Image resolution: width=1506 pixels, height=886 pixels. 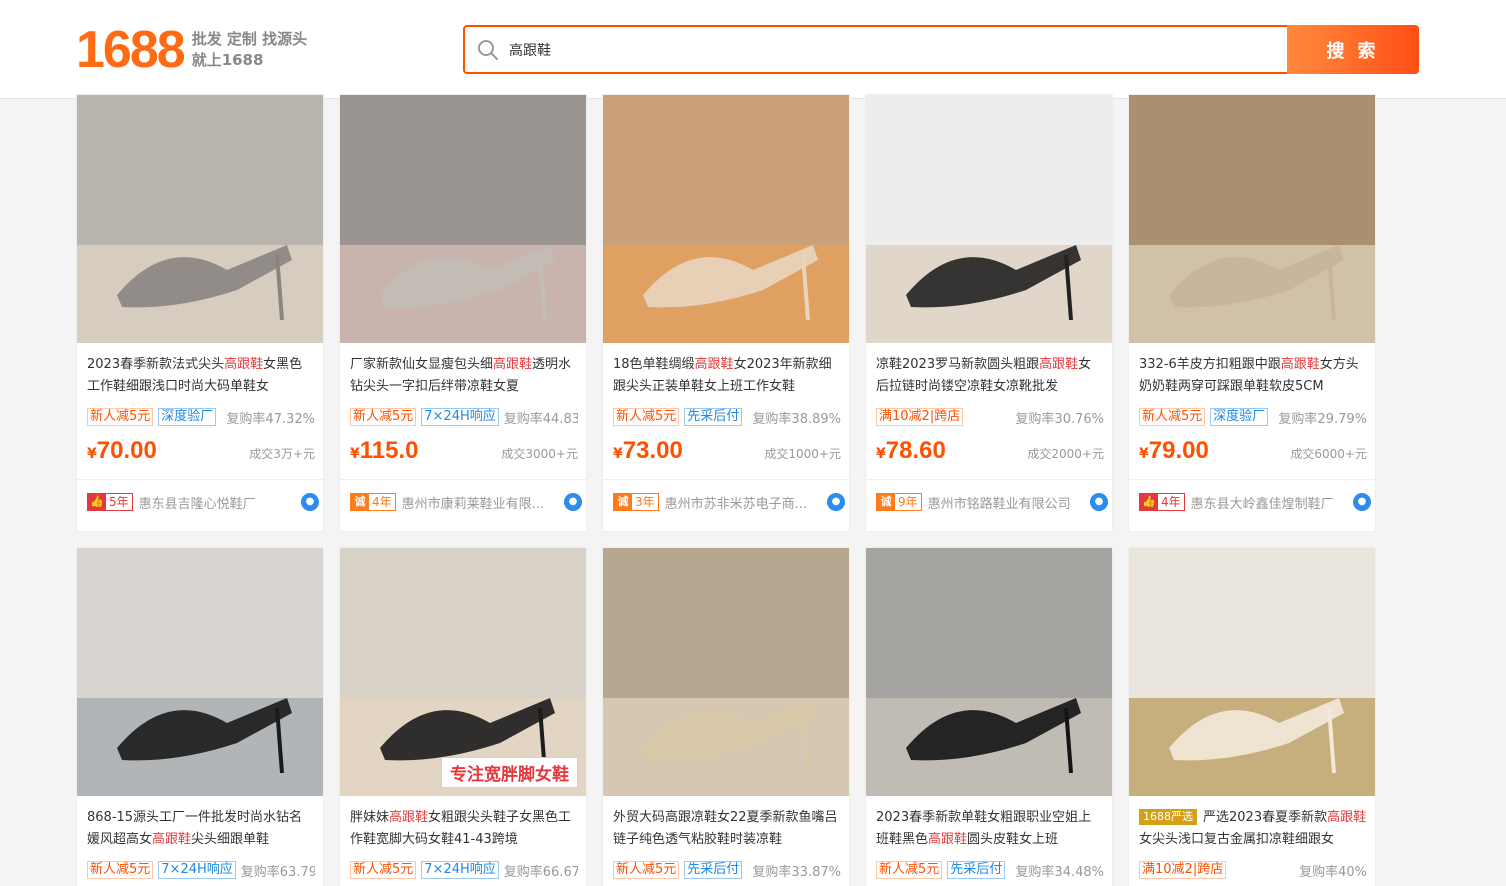 I want to click on supplier-name: 惠东县吉隆心悦鞋厂, so click(x=197, y=502).